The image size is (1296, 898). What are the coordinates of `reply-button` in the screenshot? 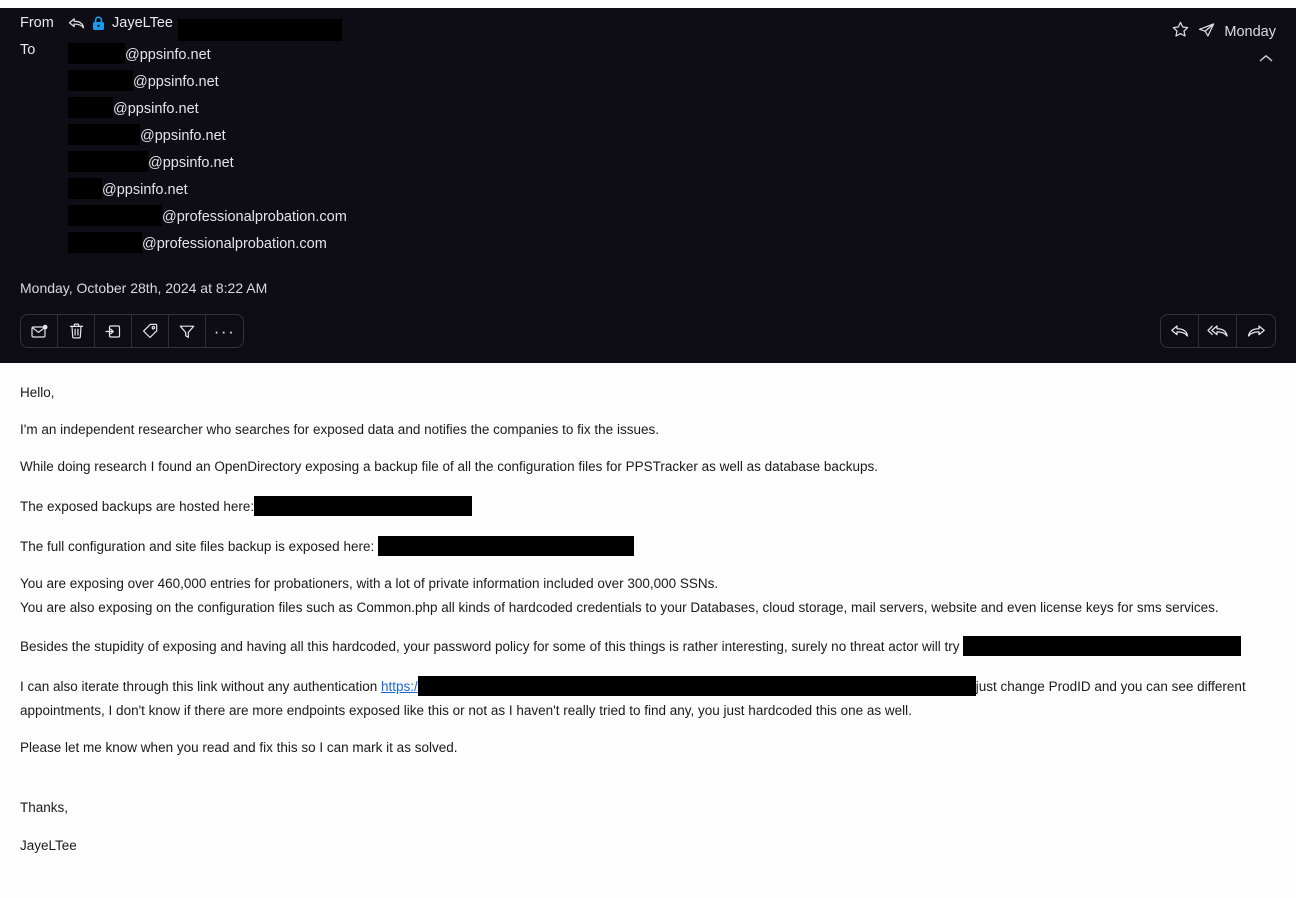 It's located at (1180, 331).